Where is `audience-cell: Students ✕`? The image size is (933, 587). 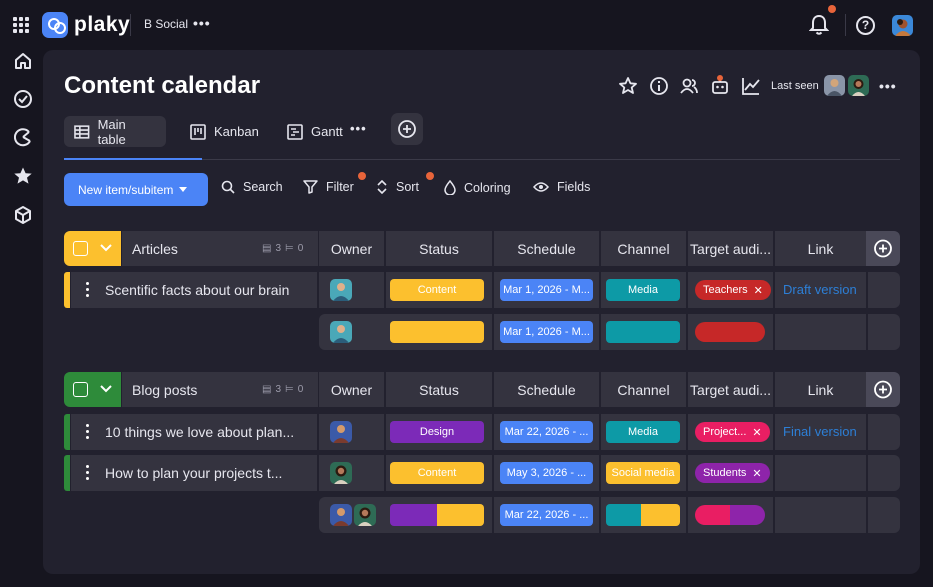
audience-cell: Students ✕ is located at coordinates (730, 473).